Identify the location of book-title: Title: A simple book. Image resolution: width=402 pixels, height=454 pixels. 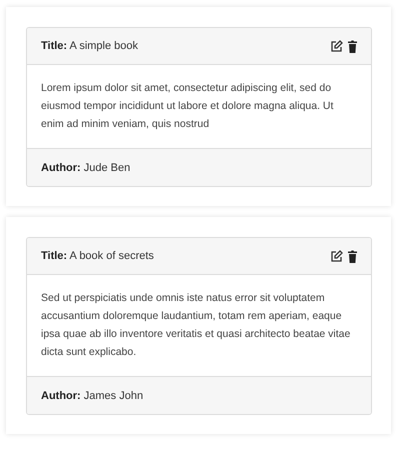
(89, 46).